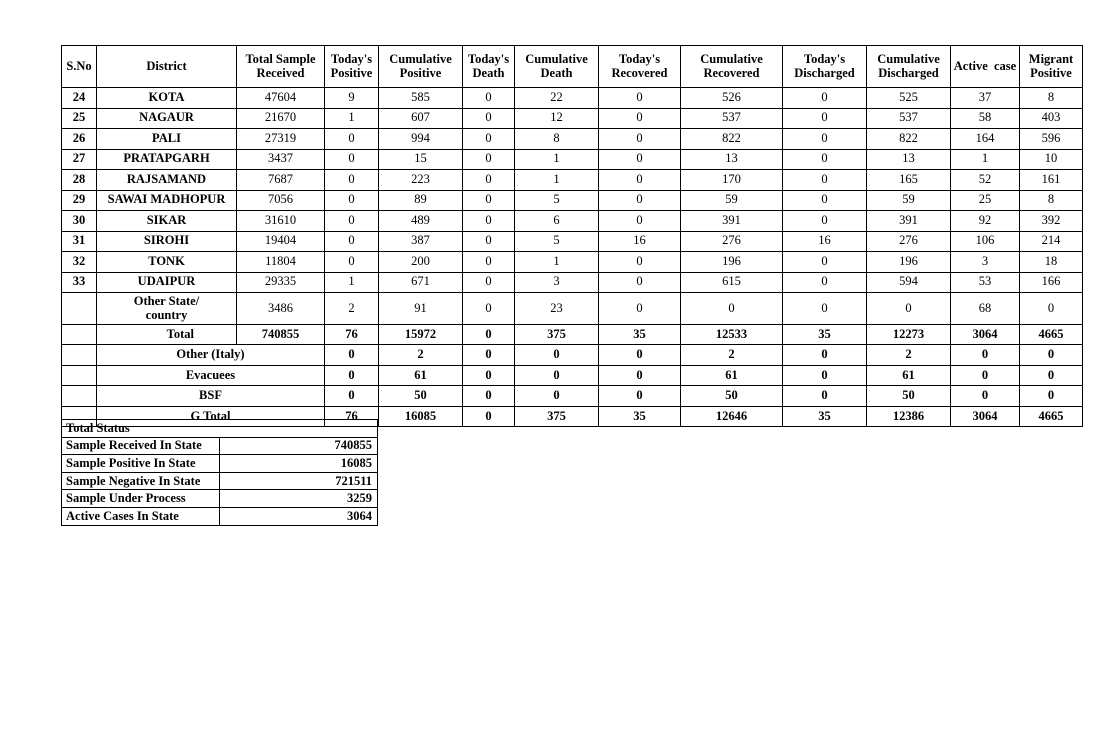 Image resolution: width=1104 pixels, height=744 pixels. I want to click on cell-total-sample: 47604, so click(280, 98).